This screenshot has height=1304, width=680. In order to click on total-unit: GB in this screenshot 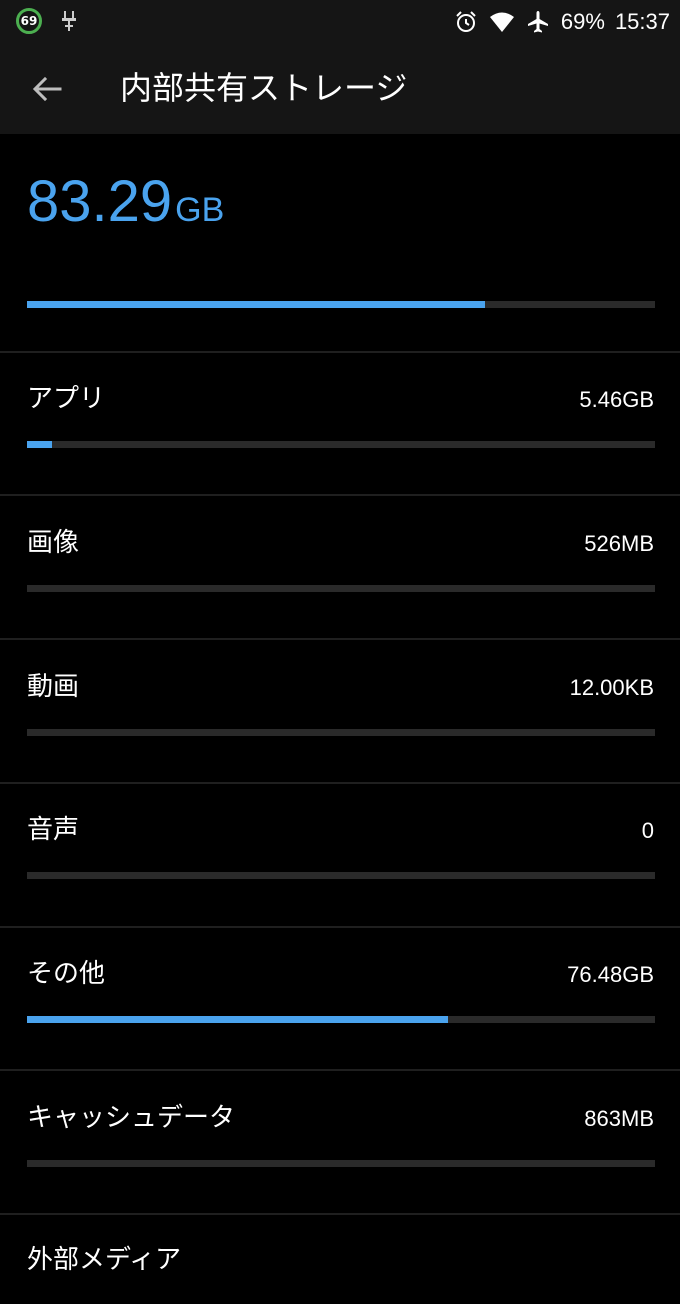, I will do `click(200, 210)`.